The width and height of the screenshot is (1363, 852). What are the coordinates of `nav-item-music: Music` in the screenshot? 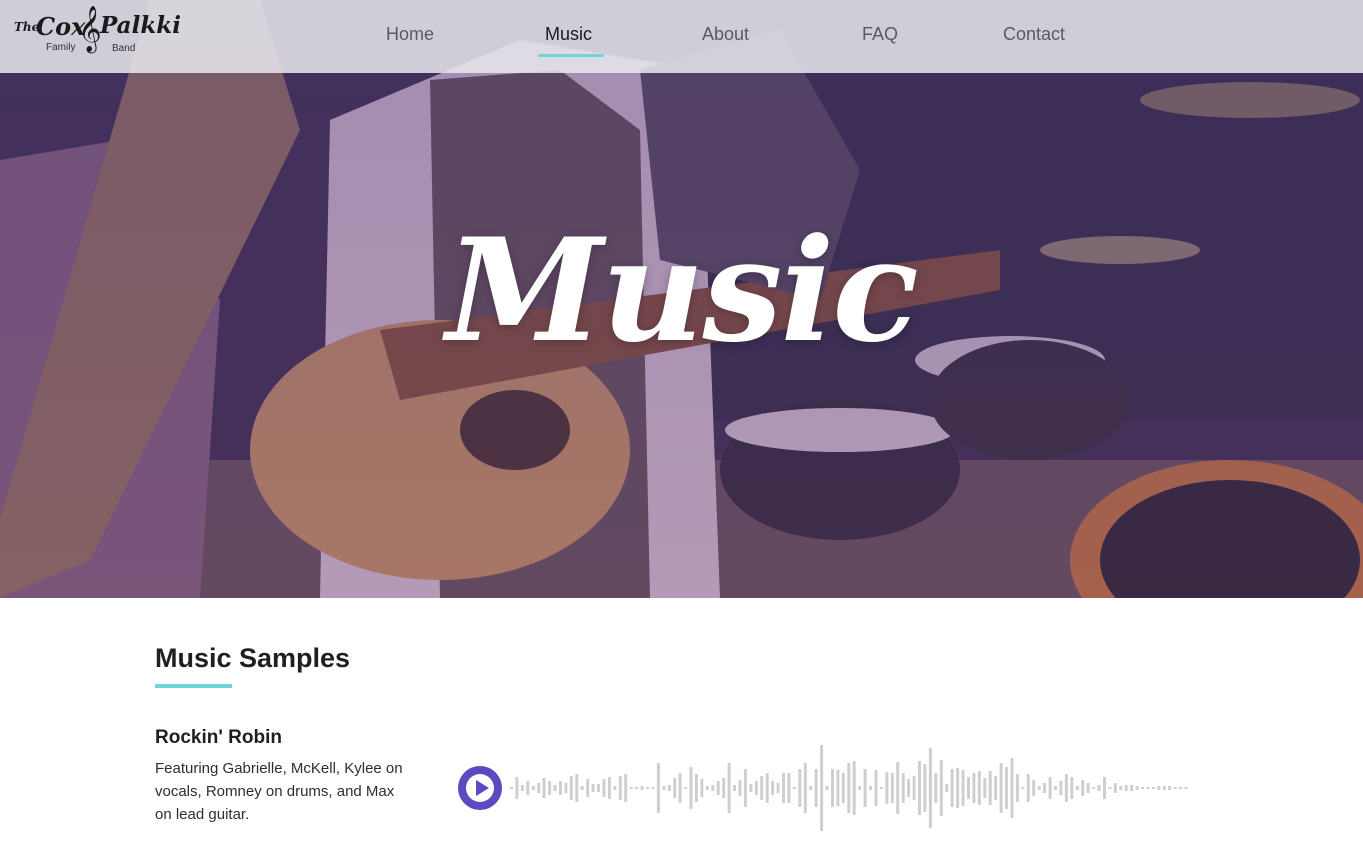 It's located at (568, 34).